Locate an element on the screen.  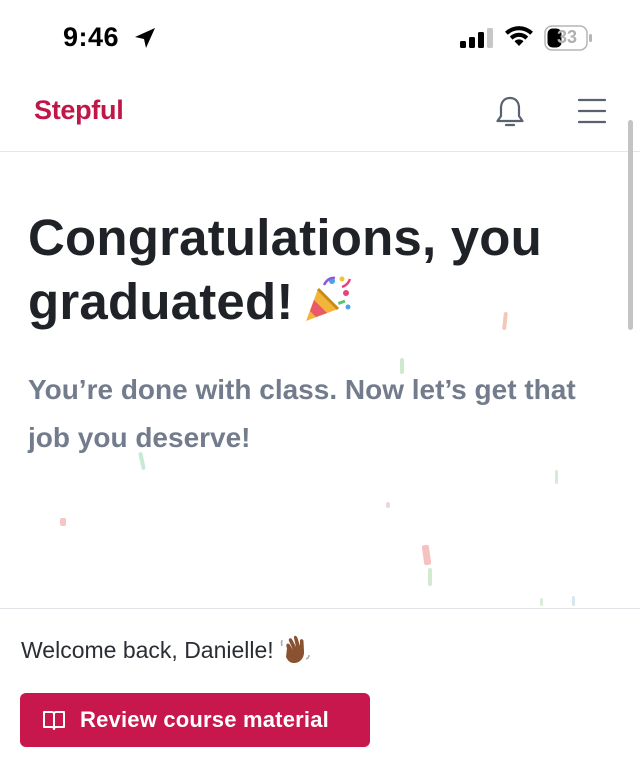
status-bar: 9:46 33 is located at coordinates (320, 37).